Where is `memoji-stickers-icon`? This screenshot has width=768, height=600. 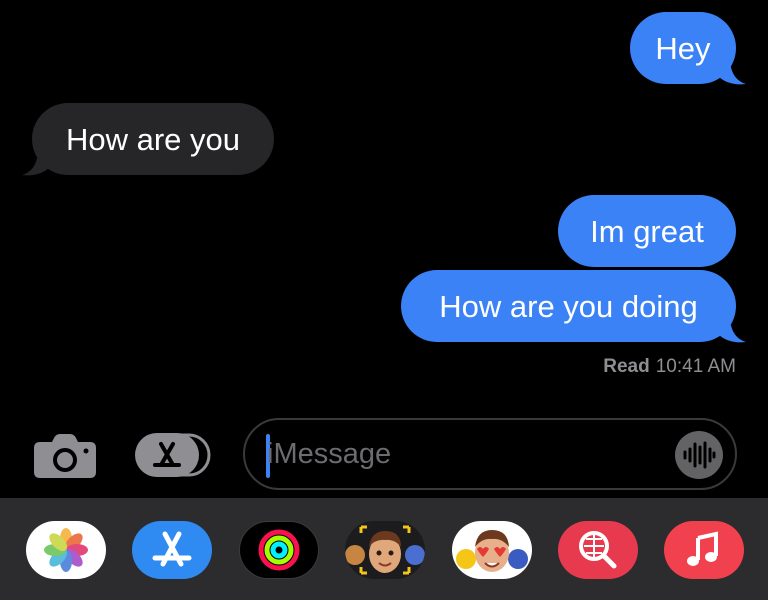 memoji-stickers-icon is located at coordinates (492, 551).